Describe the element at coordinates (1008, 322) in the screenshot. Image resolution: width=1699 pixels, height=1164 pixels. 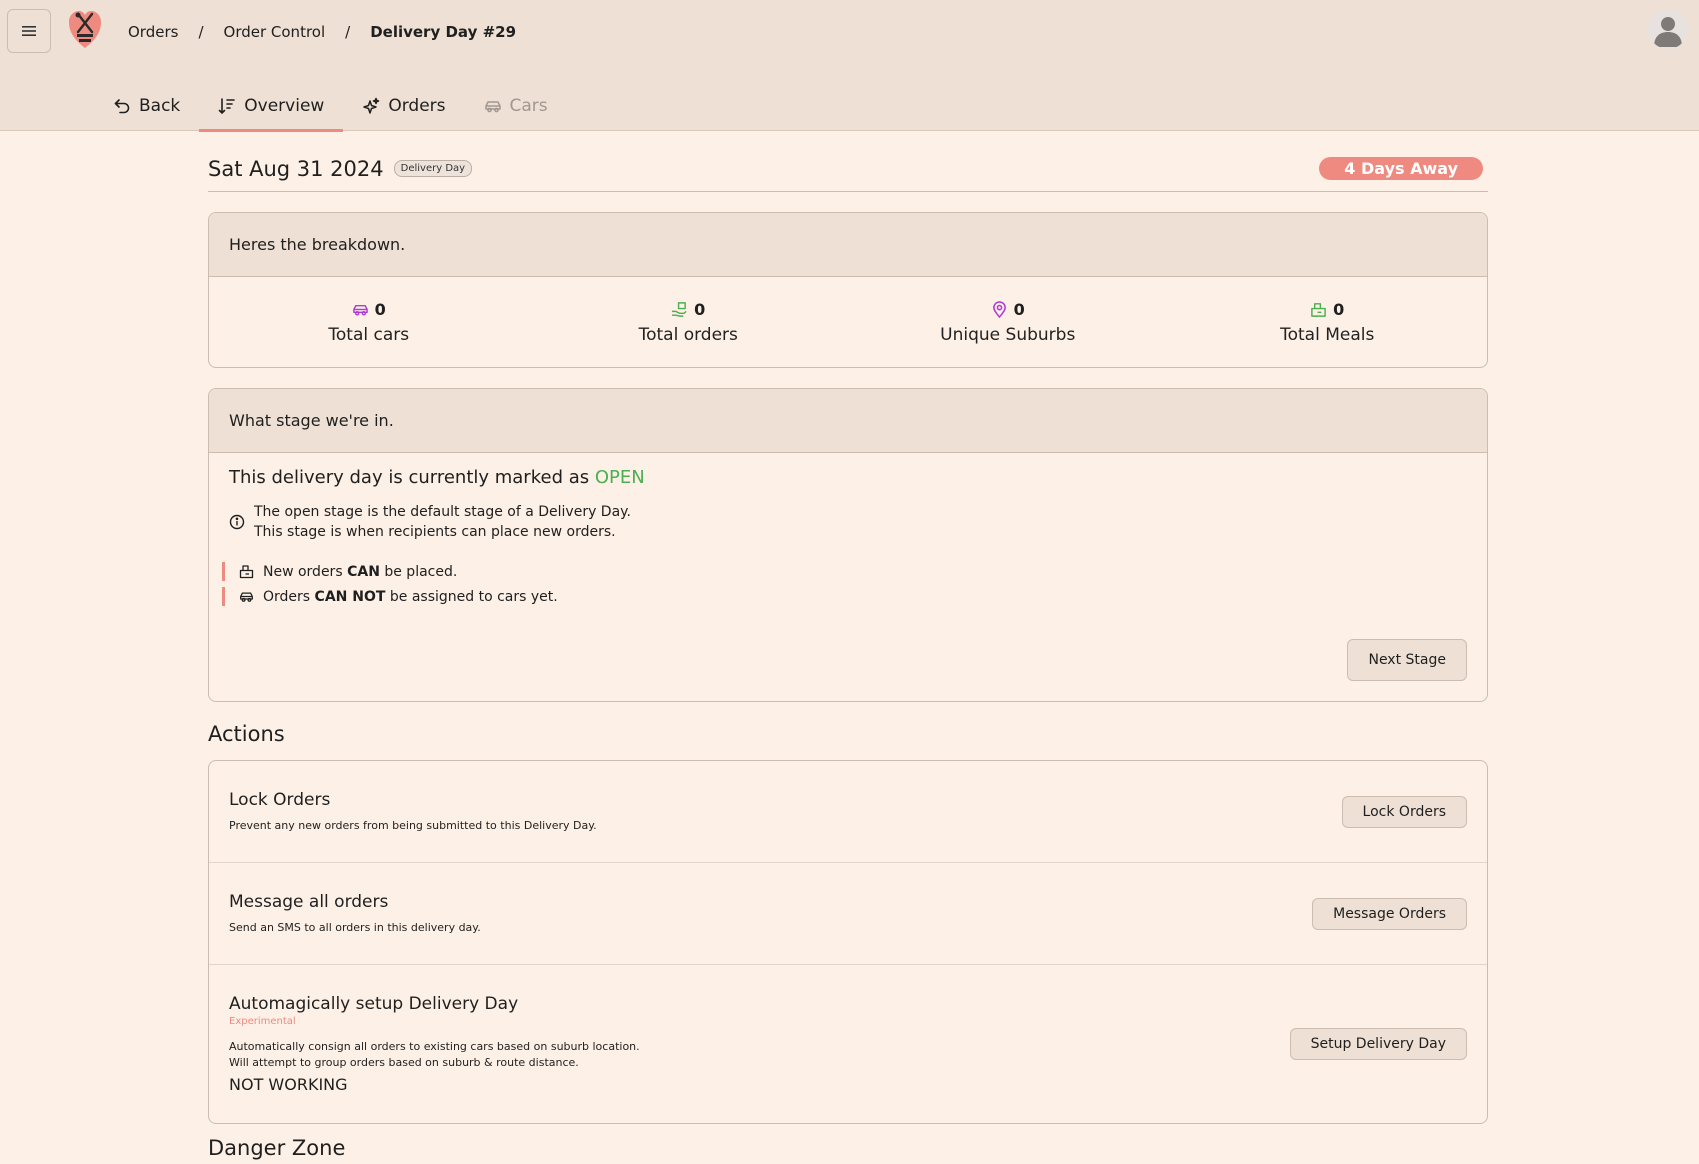
I see `stat-unique-suburbs: 0 Unique Suburbs` at that location.